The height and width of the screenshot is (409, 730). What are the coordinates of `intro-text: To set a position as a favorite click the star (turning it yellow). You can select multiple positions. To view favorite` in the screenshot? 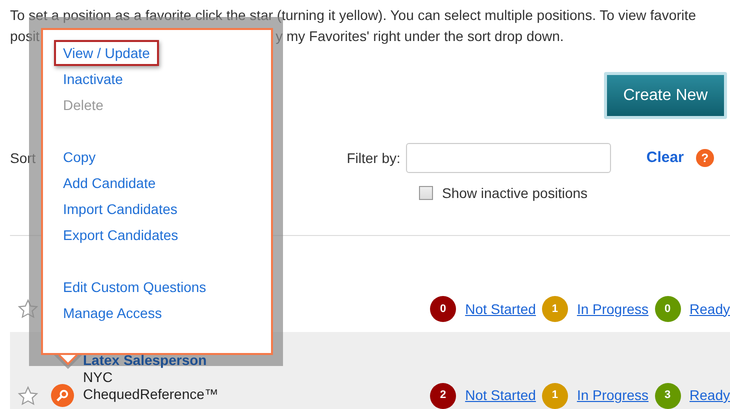 It's located at (353, 15).